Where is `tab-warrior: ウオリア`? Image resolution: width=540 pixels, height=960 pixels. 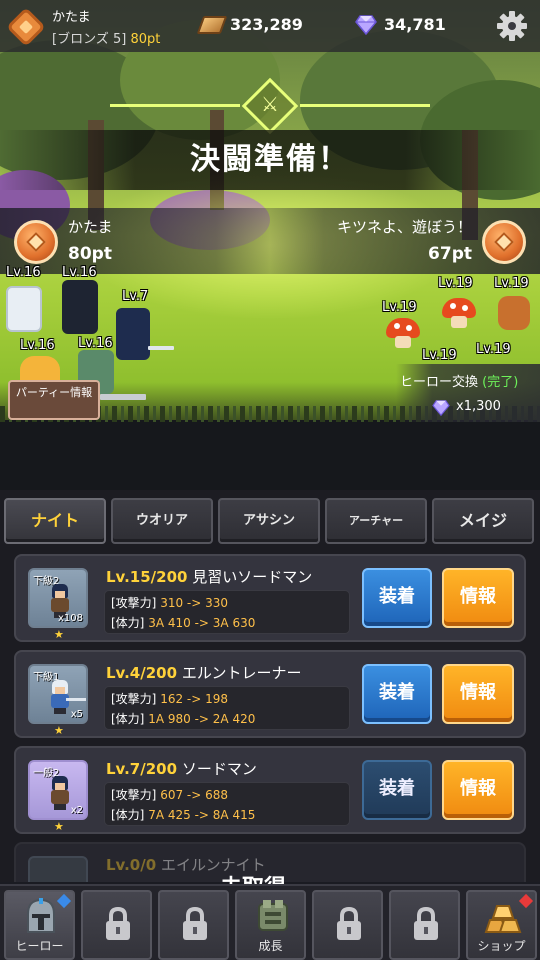
tab-warrior: ウオリア is located at coordinates (162, 521).